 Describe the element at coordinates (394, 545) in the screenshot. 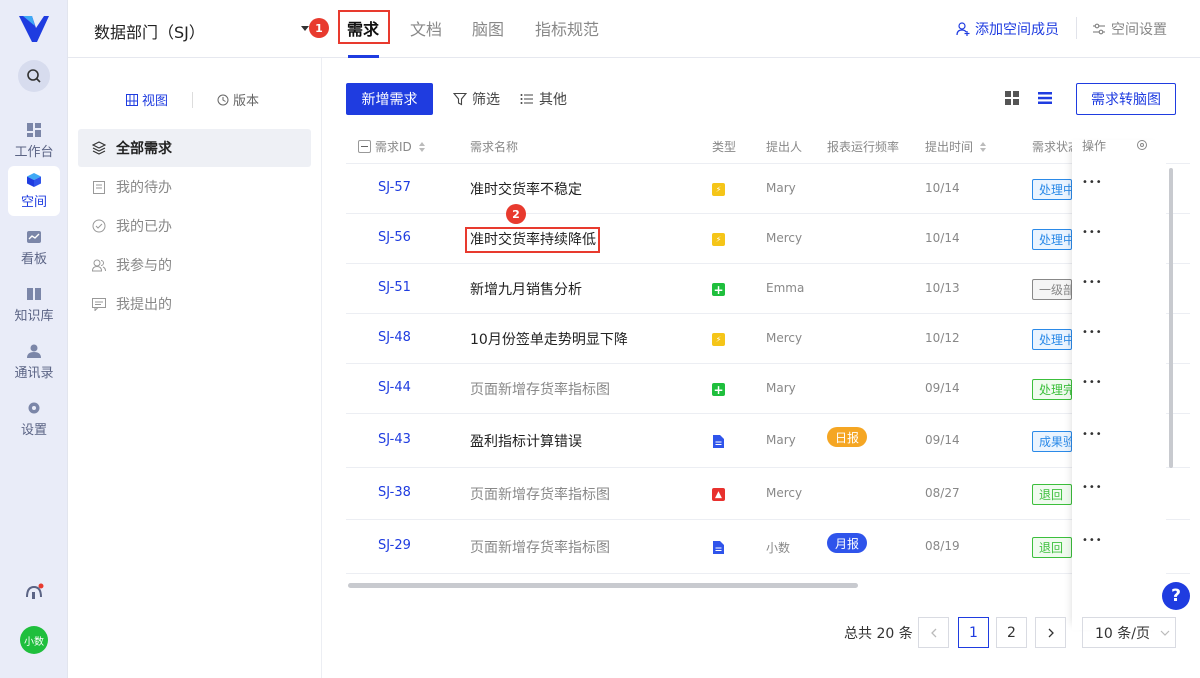

I see `requirement-id: SJ-29` at that location.